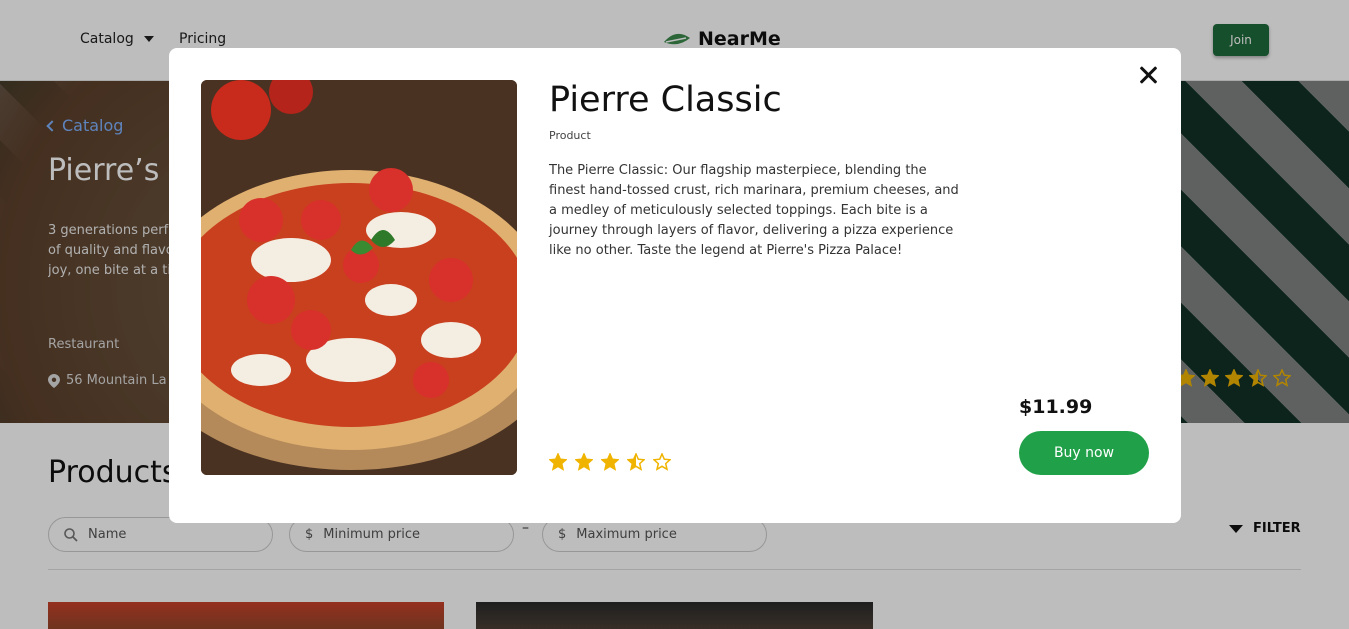 The image size is (1349, 629). What do you see at coordinates (570, 135) in the screenshot?
I see `product-type: Product` at bounding box center [570, 135].